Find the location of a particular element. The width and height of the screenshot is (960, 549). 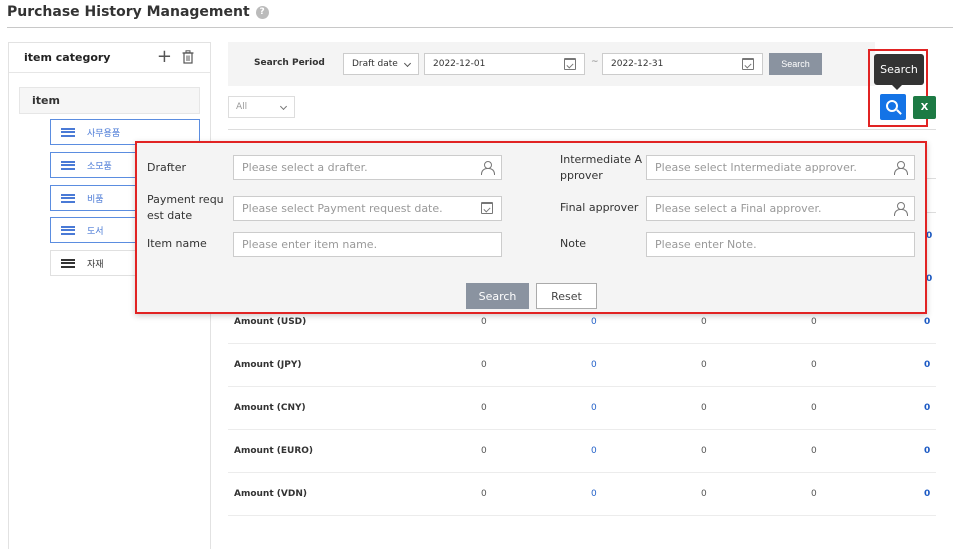

excel-export-button: X is located at coordinates (924, 107).